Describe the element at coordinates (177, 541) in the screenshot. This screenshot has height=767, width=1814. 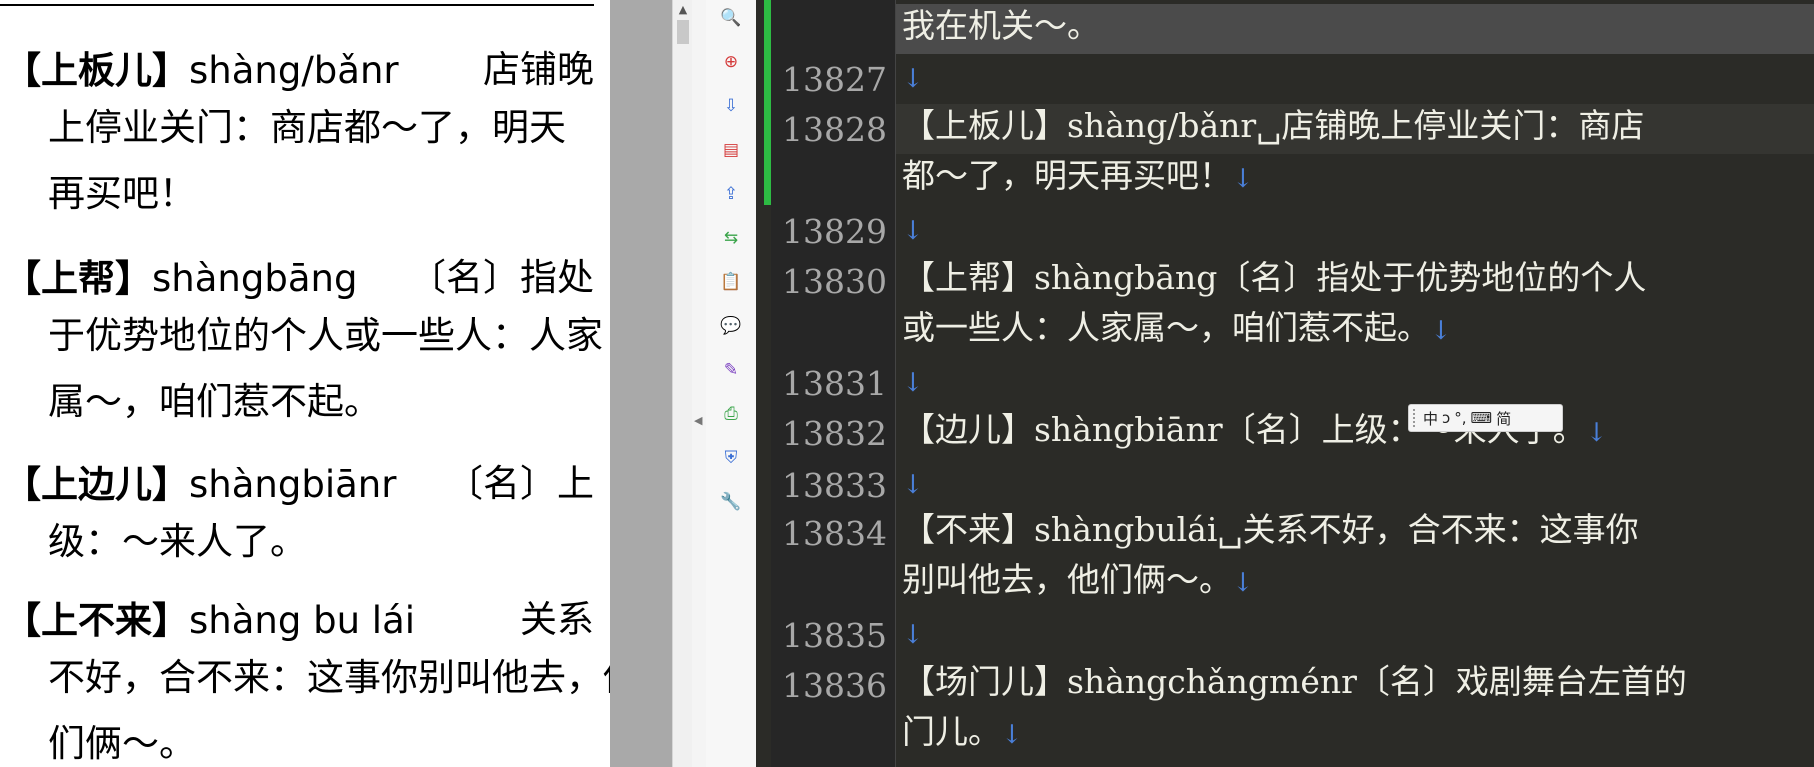
I see `entry-definition: 级：～来人了。` at that location.